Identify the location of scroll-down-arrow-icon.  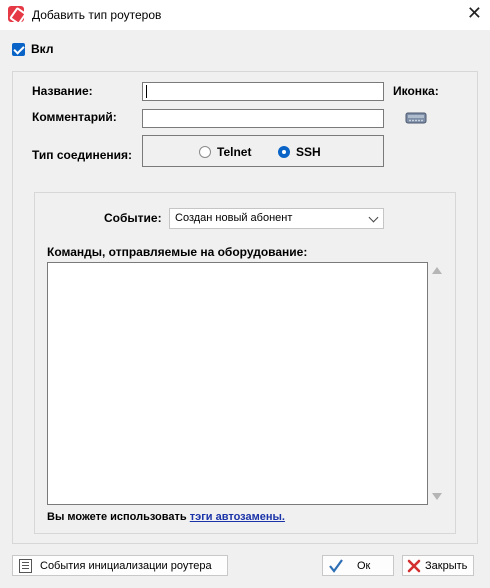
(437, 496).